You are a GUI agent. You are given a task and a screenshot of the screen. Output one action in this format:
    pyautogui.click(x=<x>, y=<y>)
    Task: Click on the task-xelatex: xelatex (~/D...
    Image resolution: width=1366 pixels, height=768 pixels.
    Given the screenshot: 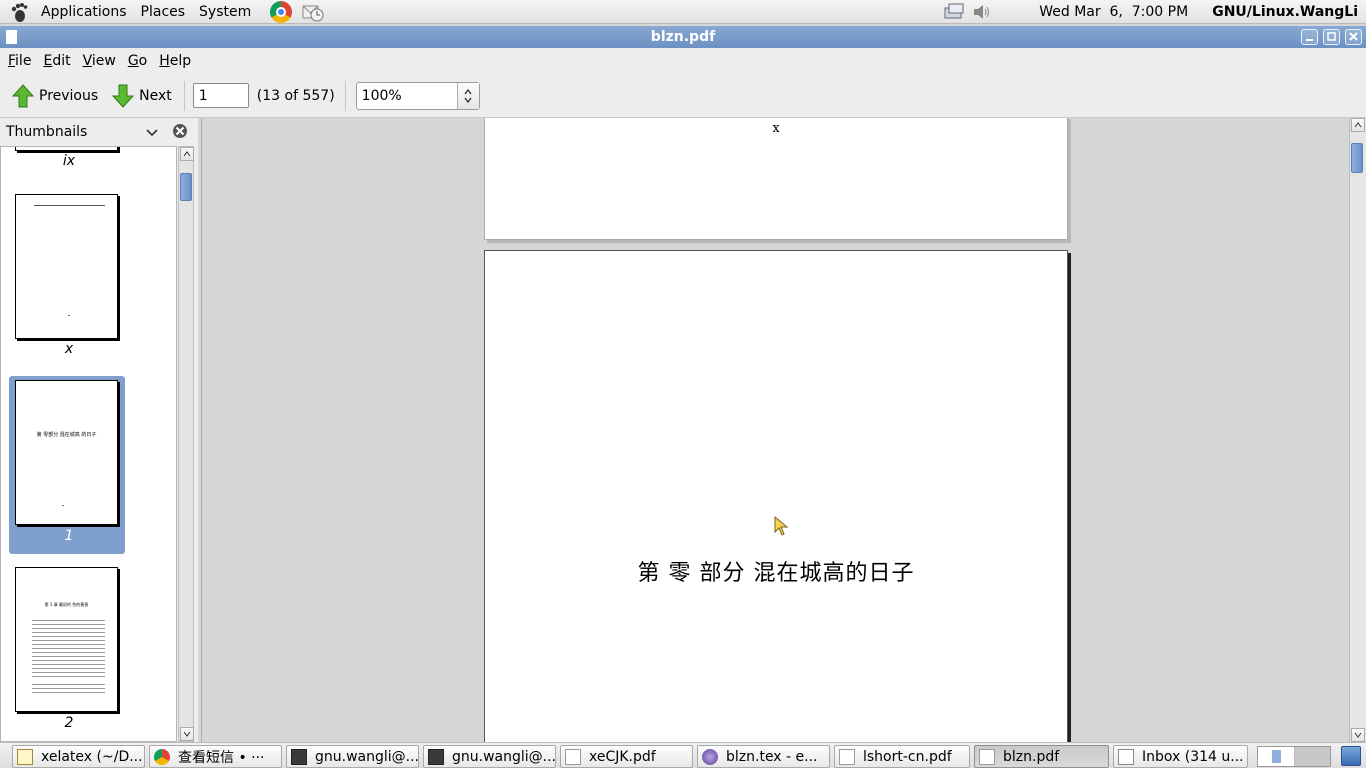 What is the action you would take?
    pyautogui.click(x=78, y=756)
    